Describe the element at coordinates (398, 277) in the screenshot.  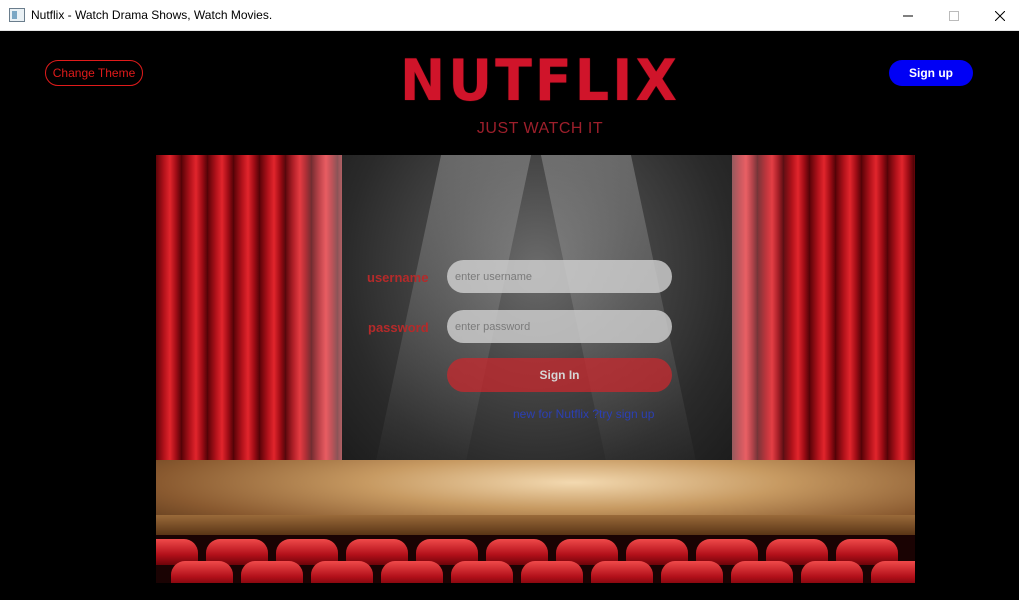
I see `username-label: username` at that location.